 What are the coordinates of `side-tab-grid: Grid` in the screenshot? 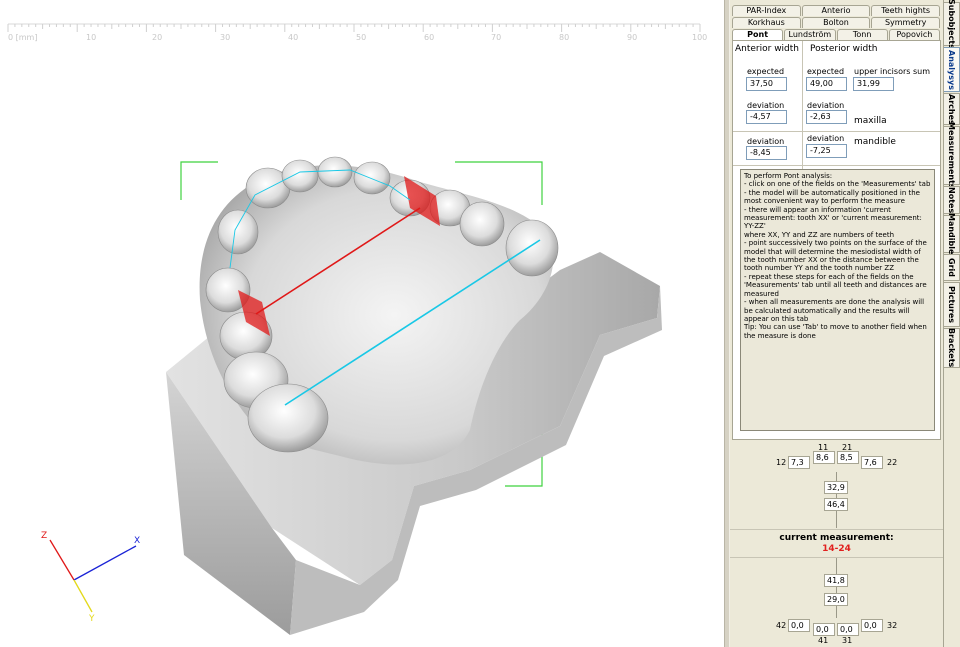 It's located at (952, 267).